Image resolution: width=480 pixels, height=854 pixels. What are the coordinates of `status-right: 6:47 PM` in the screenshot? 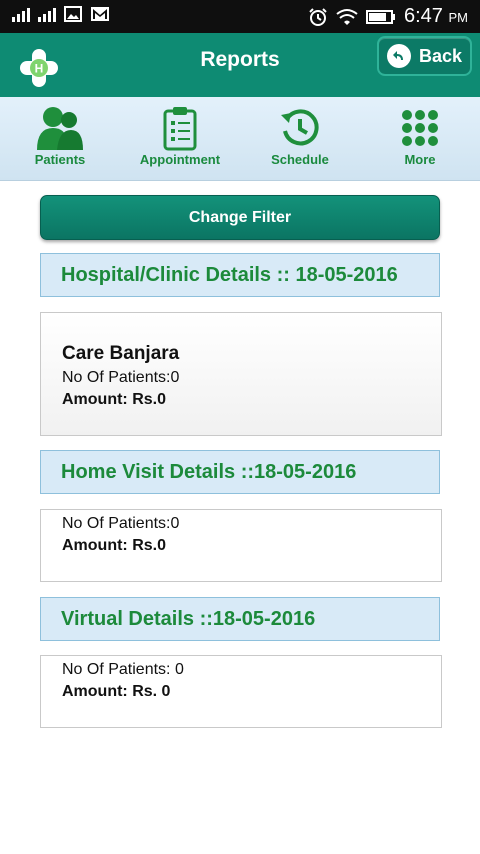 It's located at (388, 16).